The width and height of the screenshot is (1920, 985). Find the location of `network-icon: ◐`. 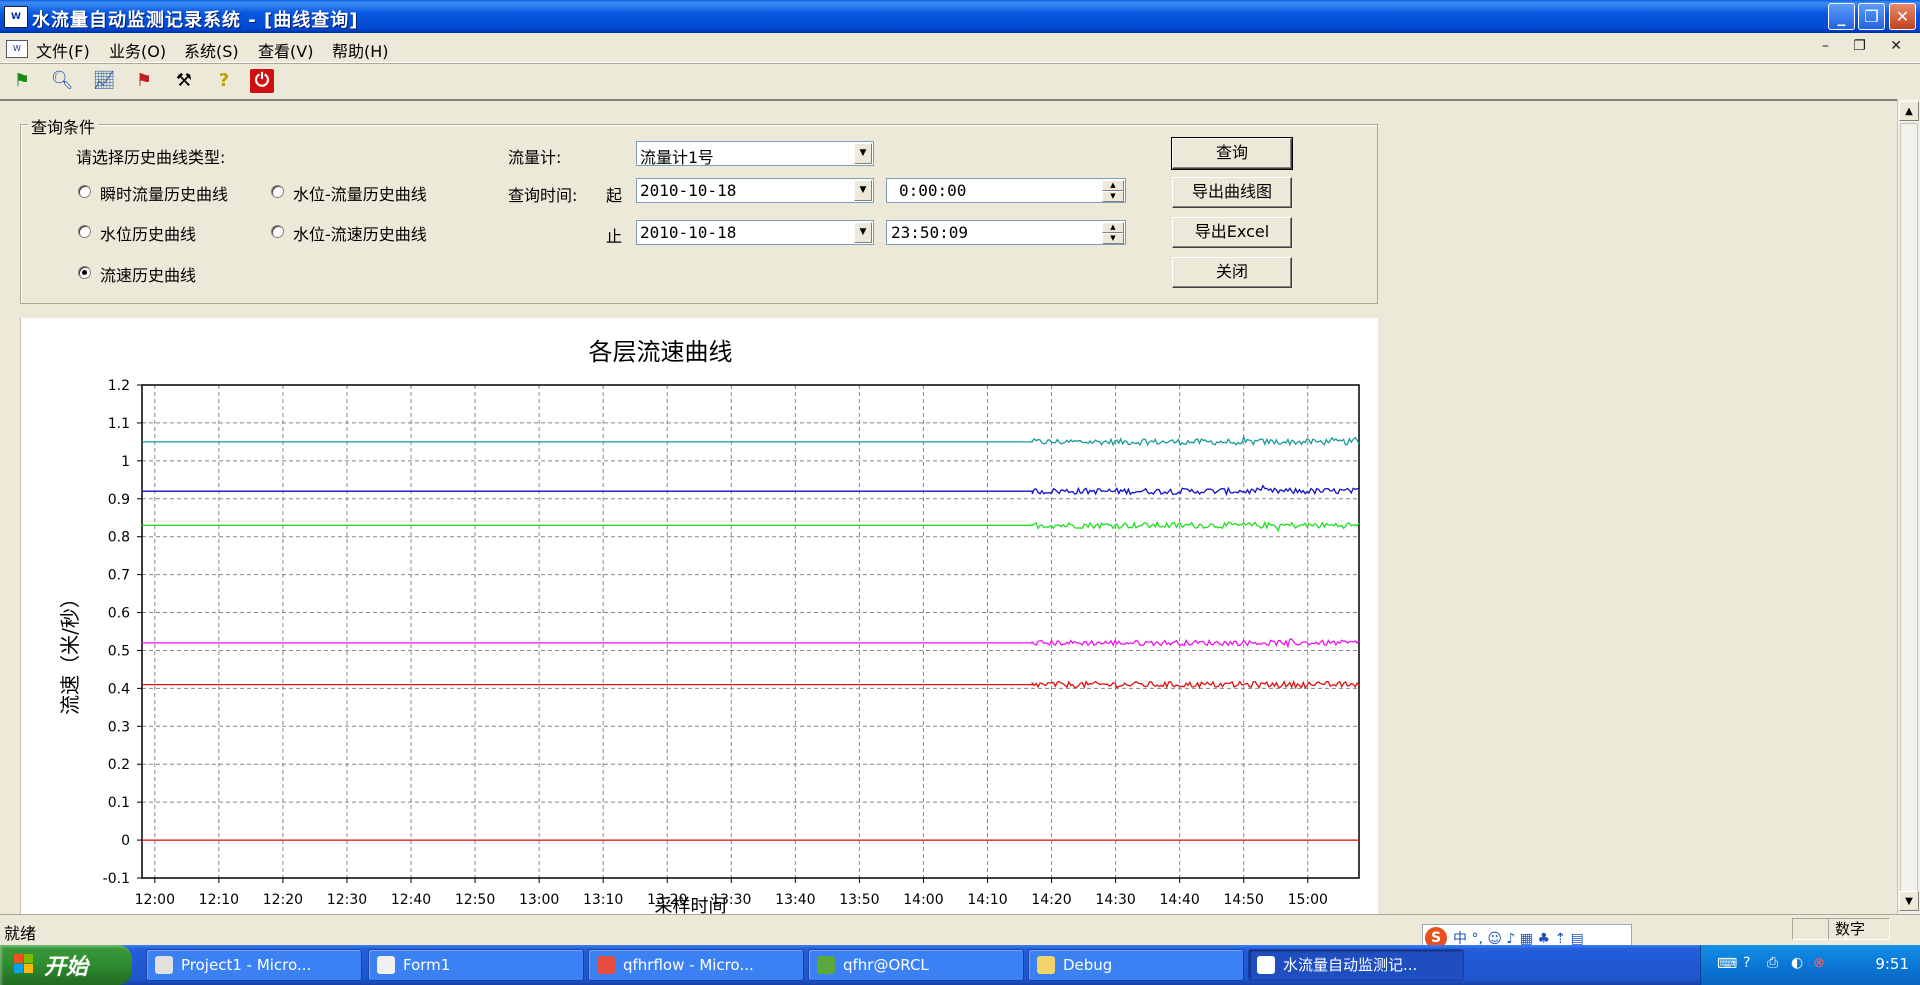

network-icon: ◐ is located at coordinates (1797, 963).